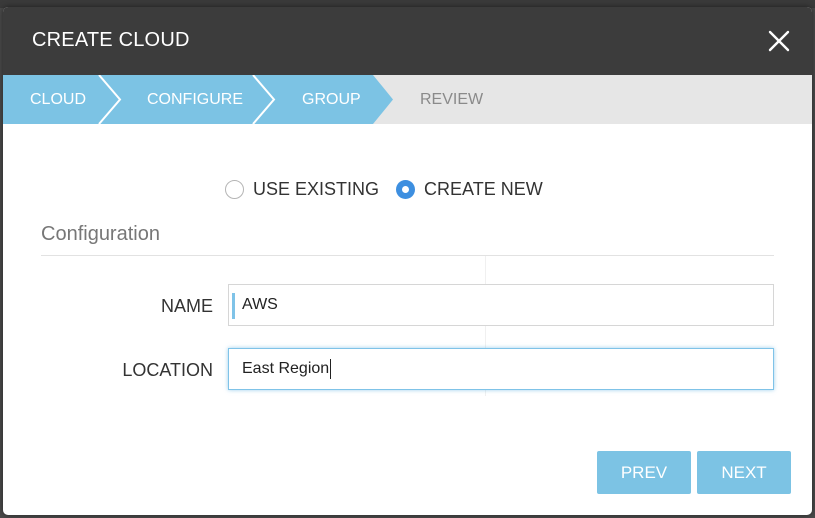 This screenshot has width=815, height=518. I want to click on use-existing-radio, so click(234, 189).